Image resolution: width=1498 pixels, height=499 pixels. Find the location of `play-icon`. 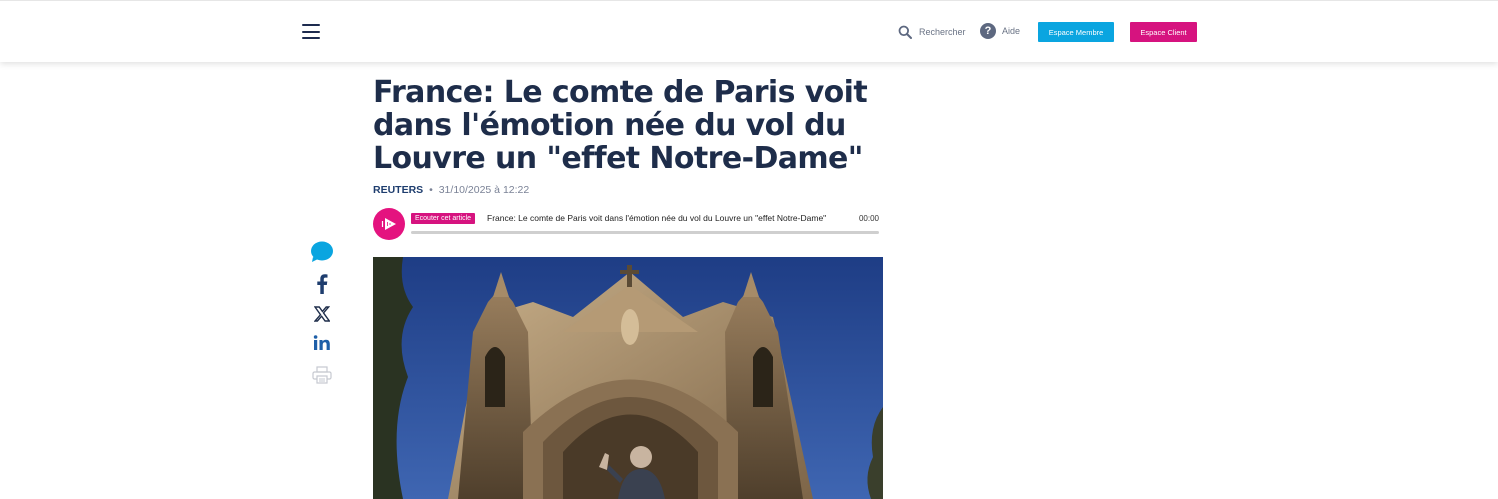

play-icon is located at coordinates (388, 224).